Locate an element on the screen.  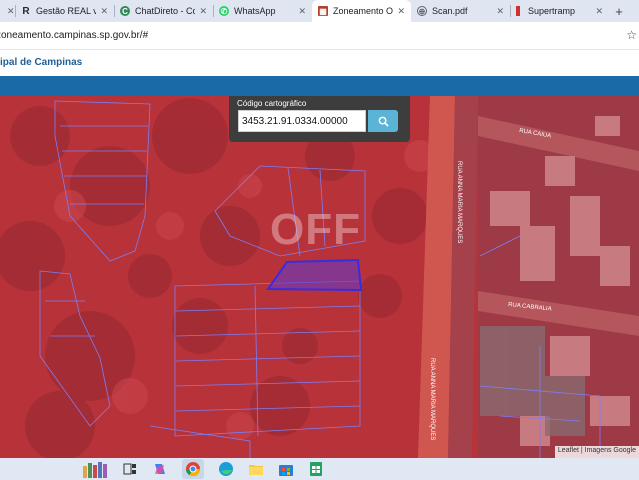
bookmark-icon is located at coordinates (518, 11).